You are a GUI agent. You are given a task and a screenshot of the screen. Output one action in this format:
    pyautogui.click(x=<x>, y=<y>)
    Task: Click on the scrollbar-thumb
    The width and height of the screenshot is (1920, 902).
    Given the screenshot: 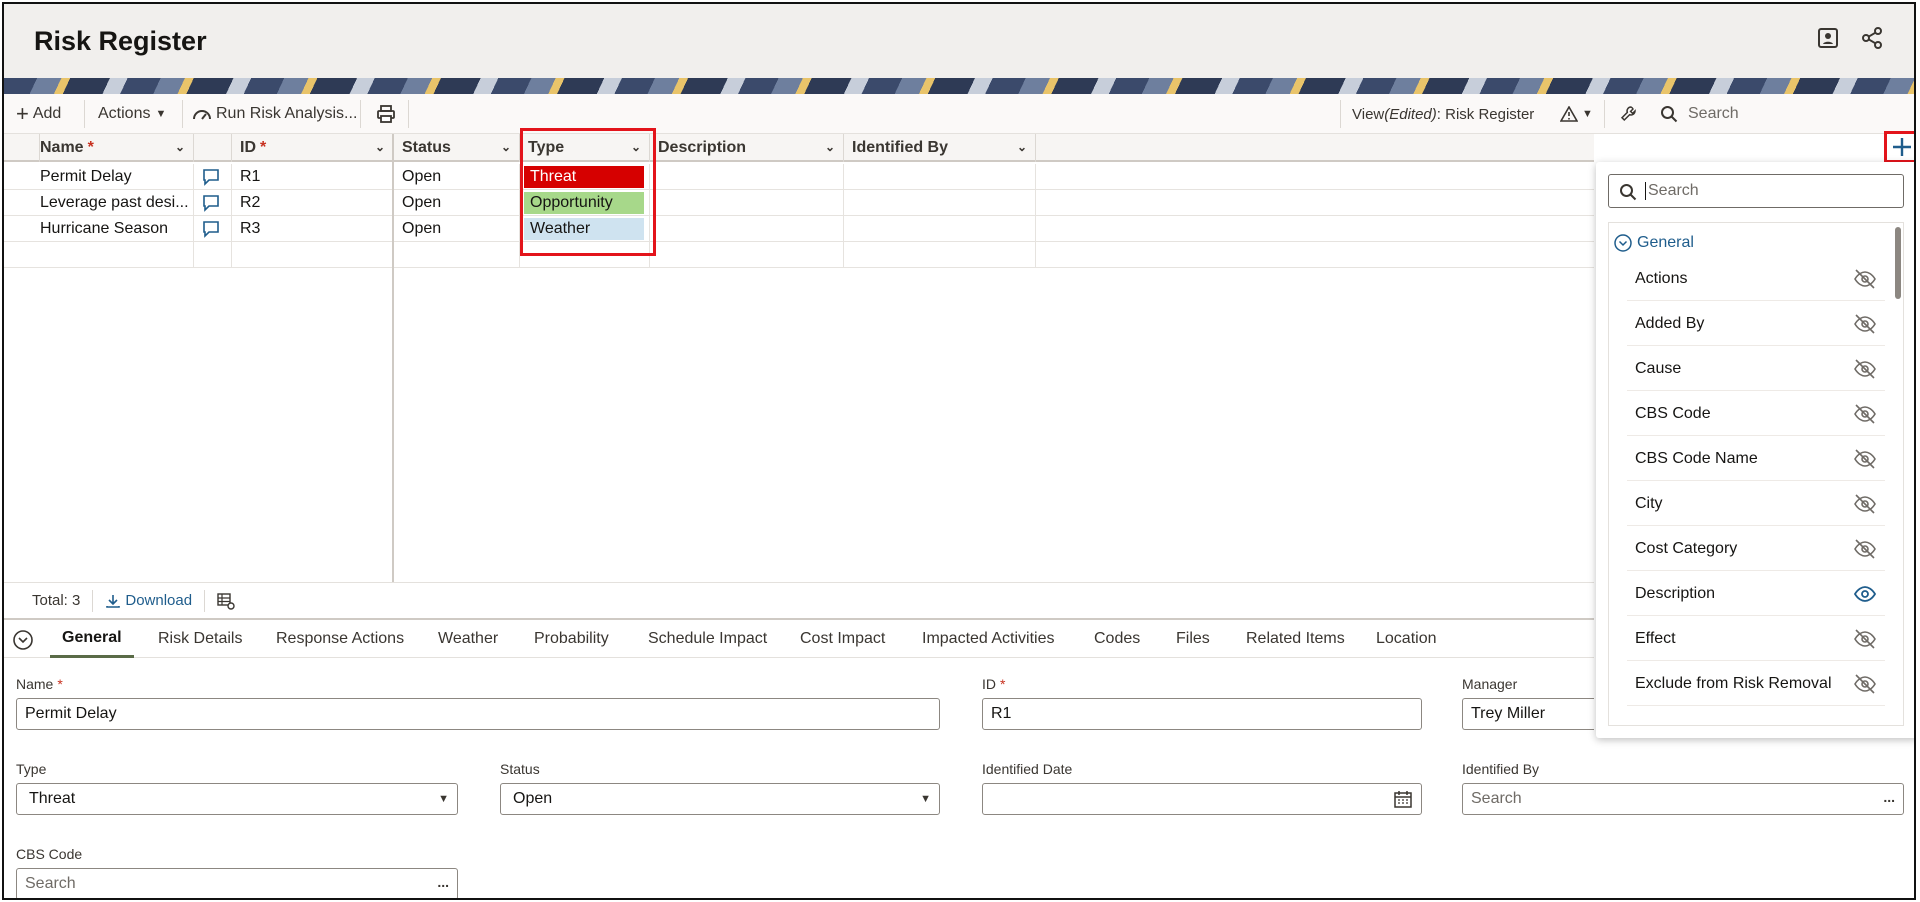 What is the action you would take?
    pyautogui.click(x=1898, y=263)
    